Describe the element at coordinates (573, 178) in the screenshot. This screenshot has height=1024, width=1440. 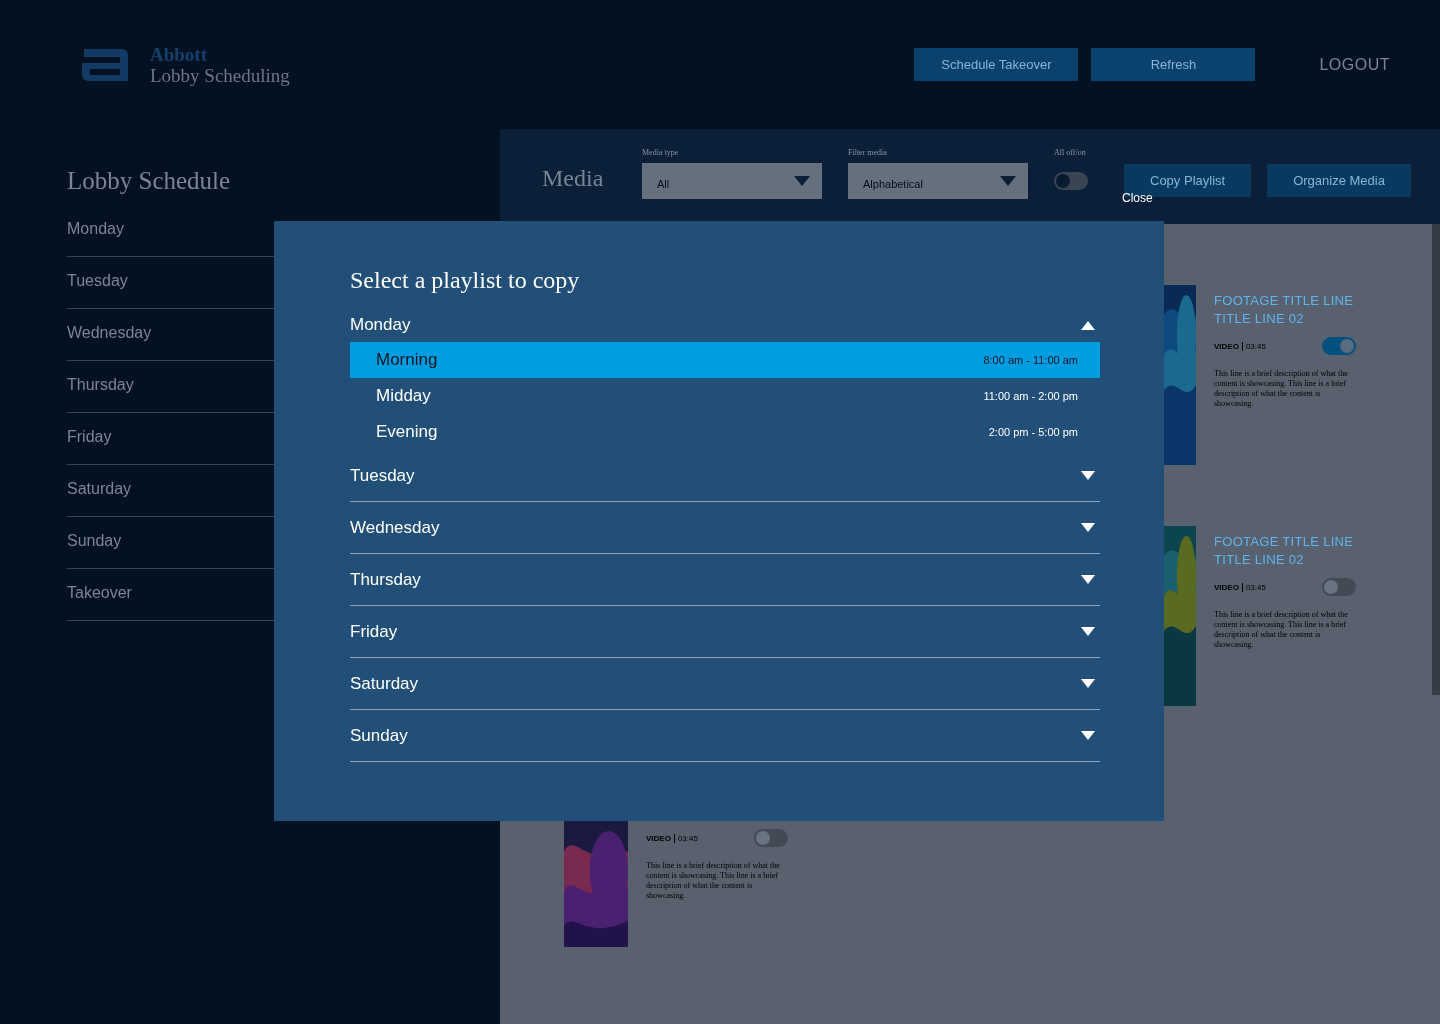
I see `media-title: Media` at that location.